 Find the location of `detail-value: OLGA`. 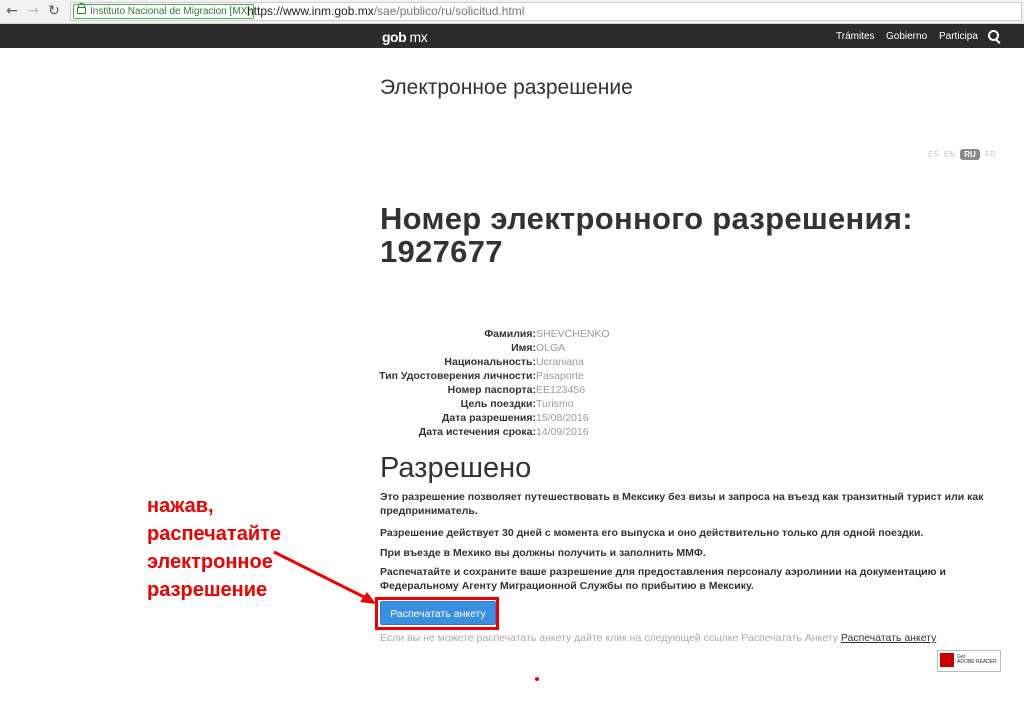

detail-value: OLGA is located at coordinates (551, 348).